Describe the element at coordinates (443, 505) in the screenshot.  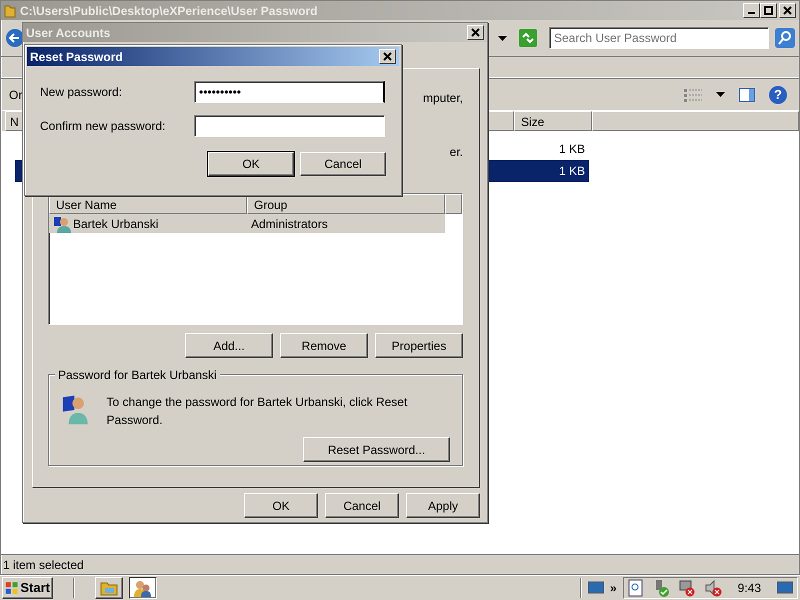
I see `dialog-button: Apply` at that location.